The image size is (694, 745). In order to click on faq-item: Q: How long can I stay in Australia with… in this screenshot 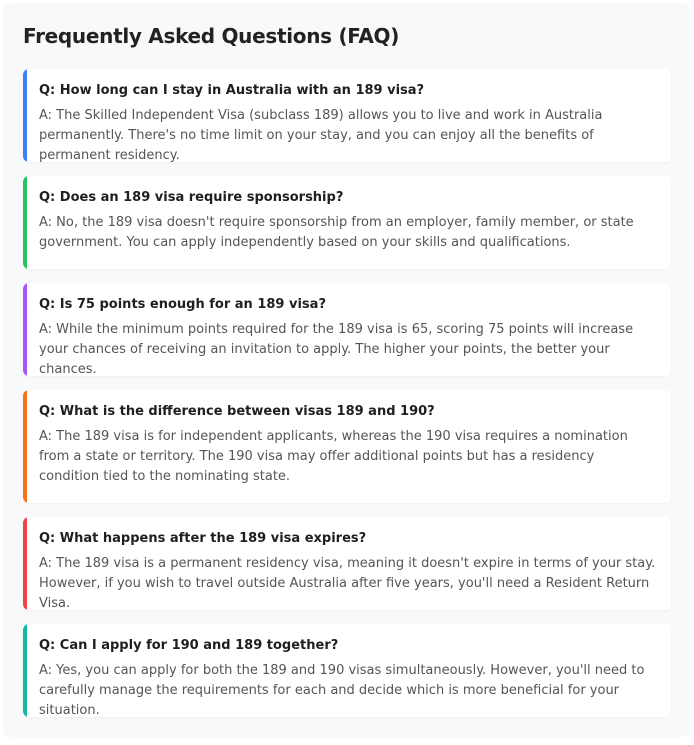, I will do `click(347, 115)`.